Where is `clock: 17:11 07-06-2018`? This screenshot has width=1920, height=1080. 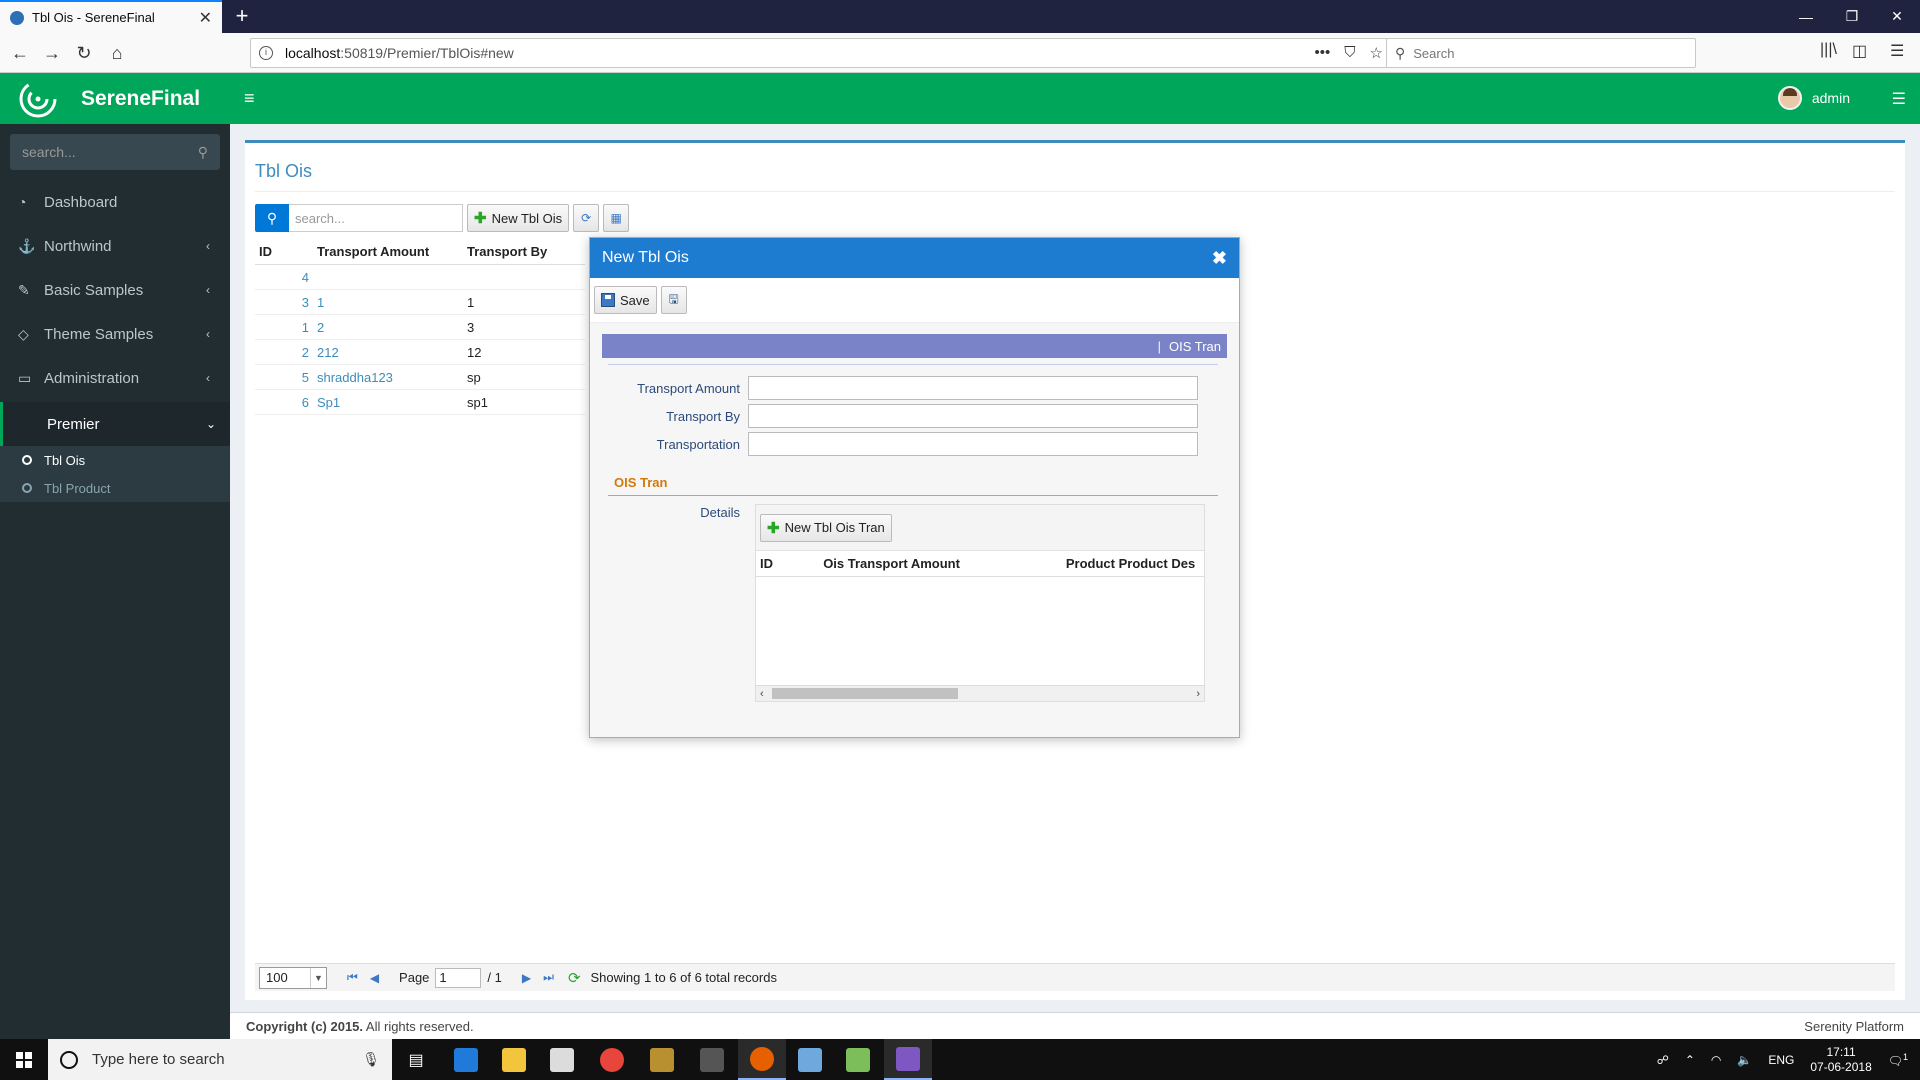
clock: 17:11 07-06-2018 is located at coordinates (1840, 1060).